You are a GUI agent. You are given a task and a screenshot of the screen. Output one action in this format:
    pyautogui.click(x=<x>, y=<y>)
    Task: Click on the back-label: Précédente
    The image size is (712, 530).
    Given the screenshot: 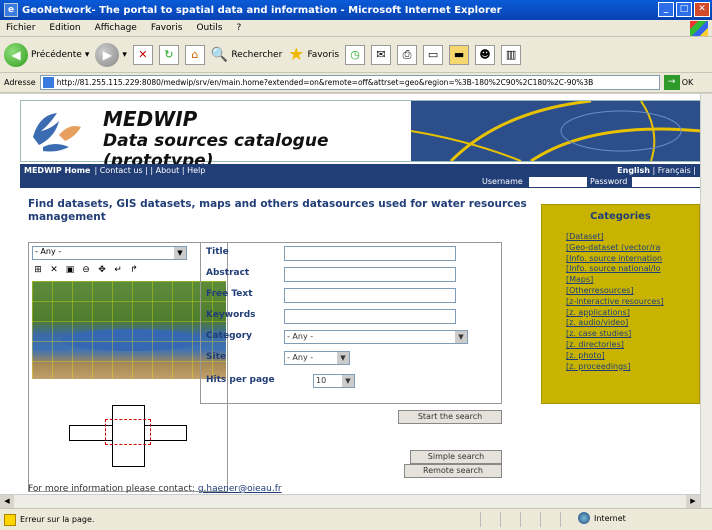 What is the action you would take?
    pyautogui.click(x=56, y=54)
    